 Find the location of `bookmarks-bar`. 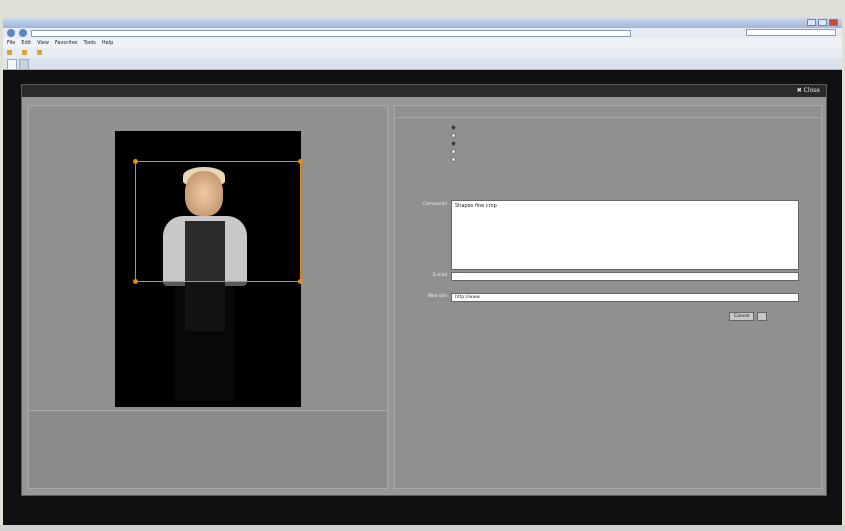

bookmarks-bar is located at coordinates (422, 53).